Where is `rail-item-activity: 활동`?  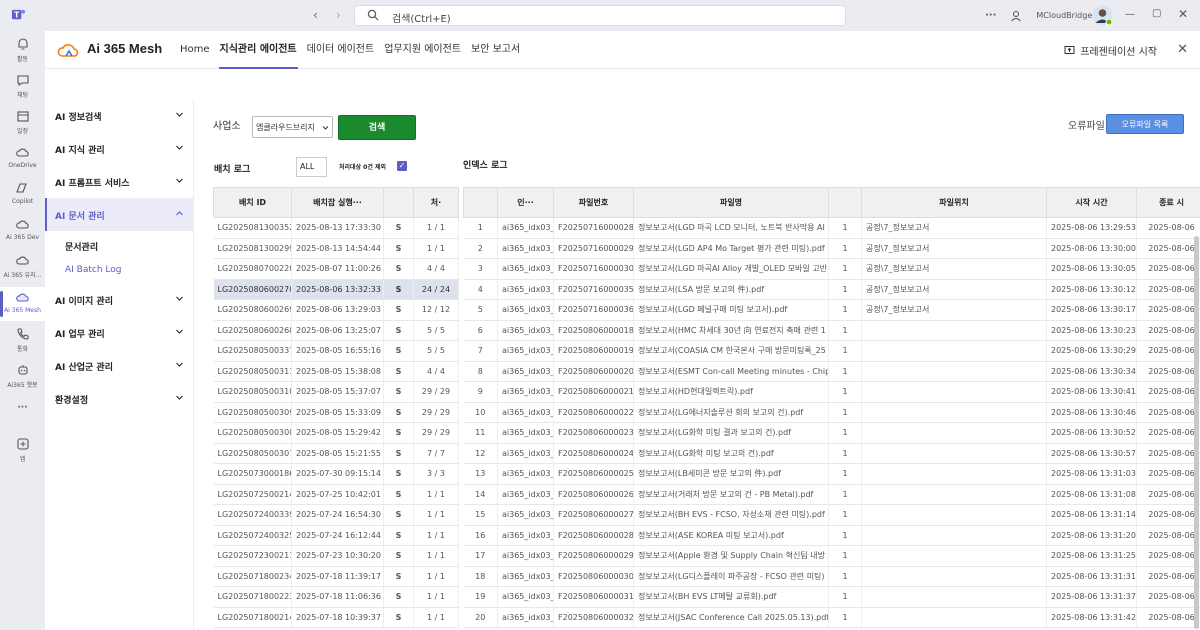 rail-item-activity: 활동 is located at coordinates (22, 52).